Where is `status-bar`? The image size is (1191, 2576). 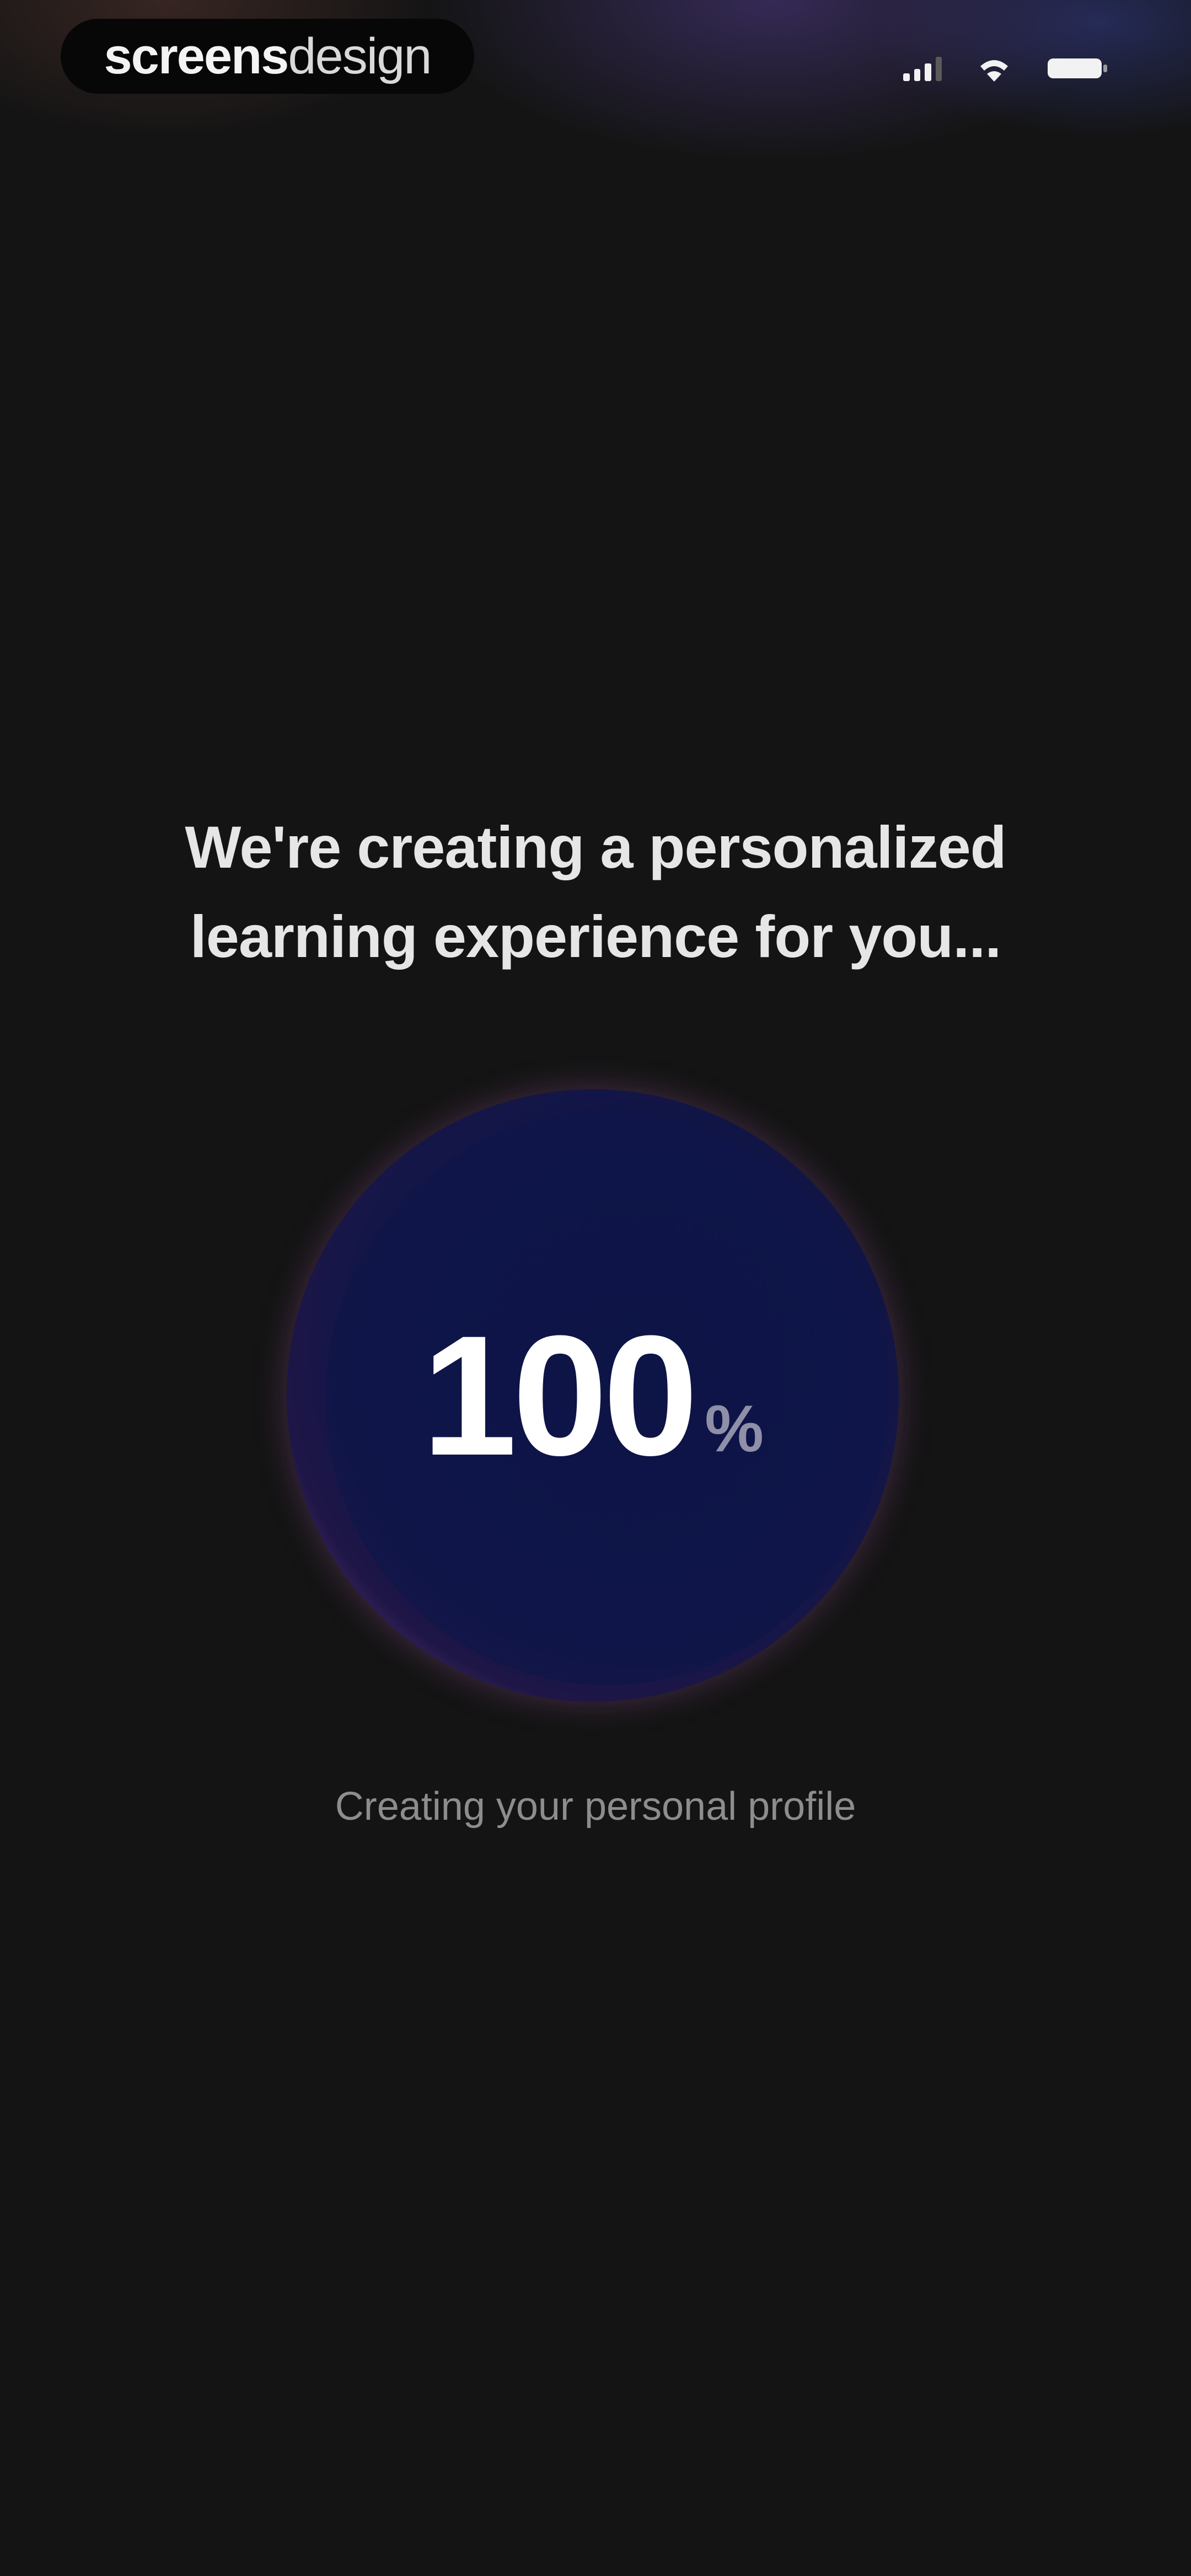
status-bar is located at coordinates (1006, 68).